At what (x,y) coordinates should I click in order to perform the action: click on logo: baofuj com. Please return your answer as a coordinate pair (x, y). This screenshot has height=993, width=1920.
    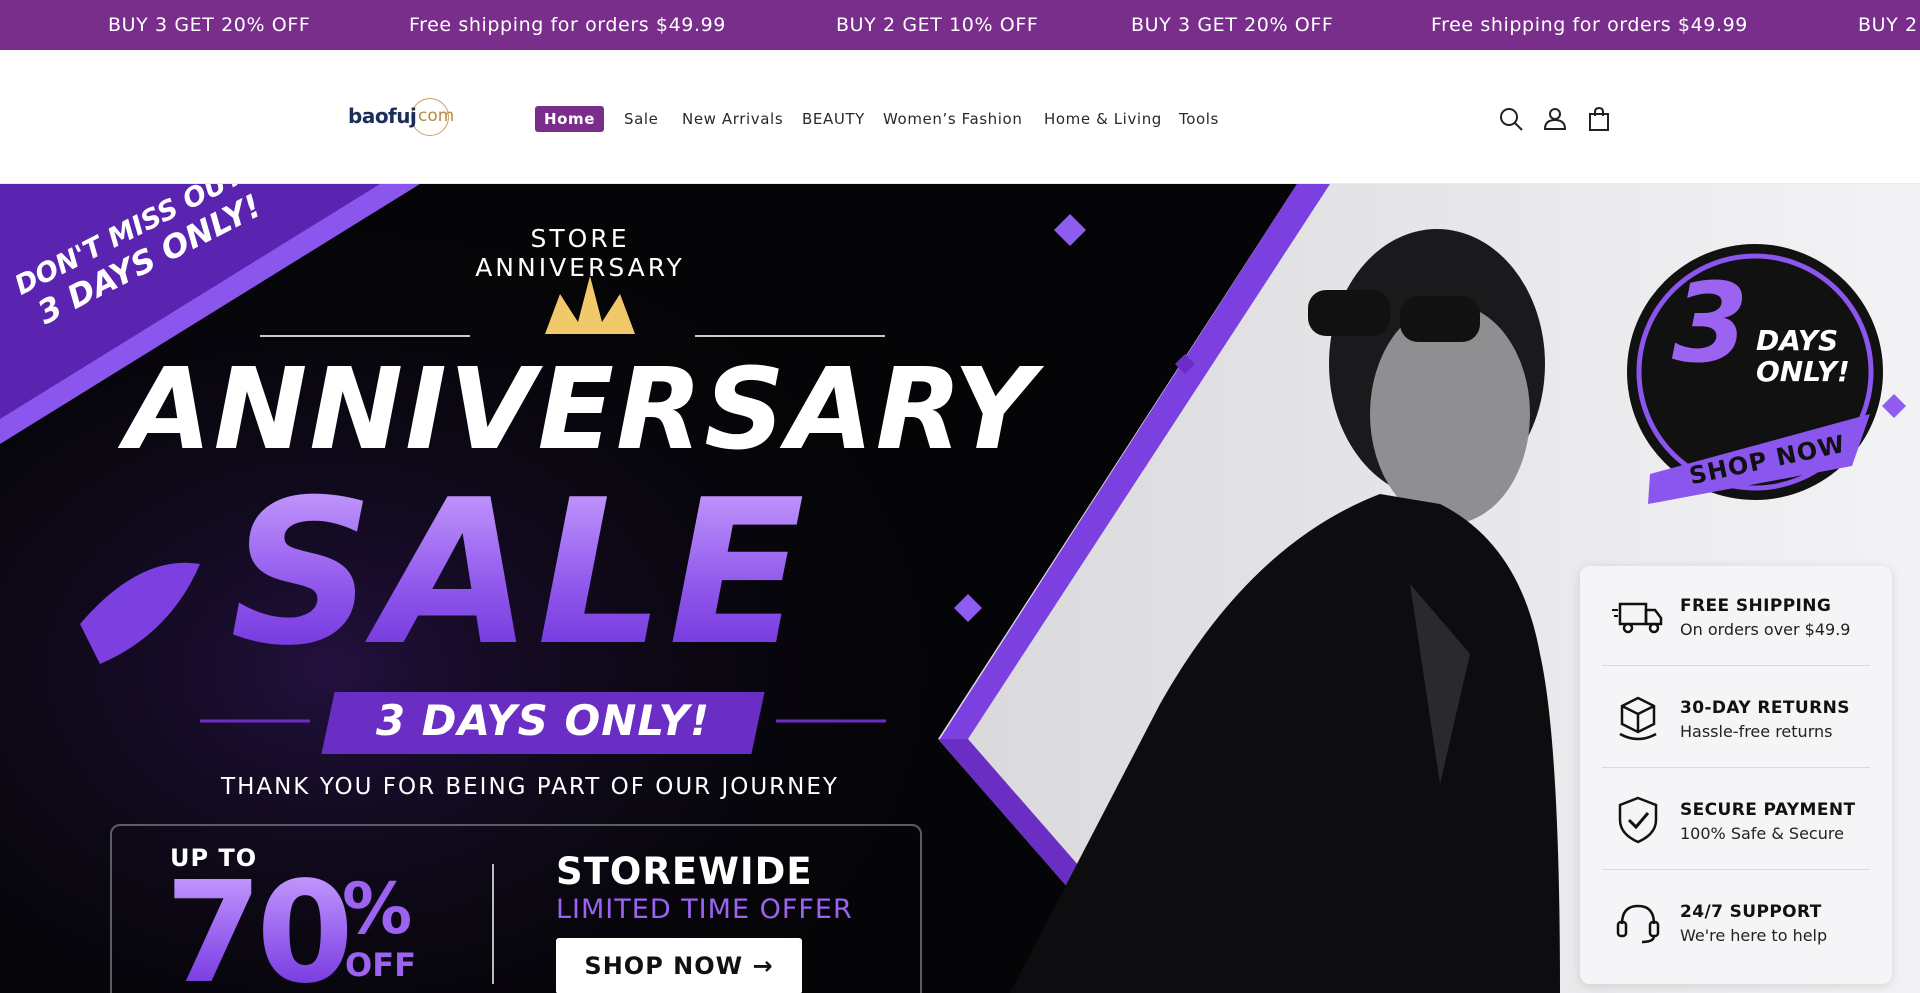
    Looking at the image, I should click on (408, 118).